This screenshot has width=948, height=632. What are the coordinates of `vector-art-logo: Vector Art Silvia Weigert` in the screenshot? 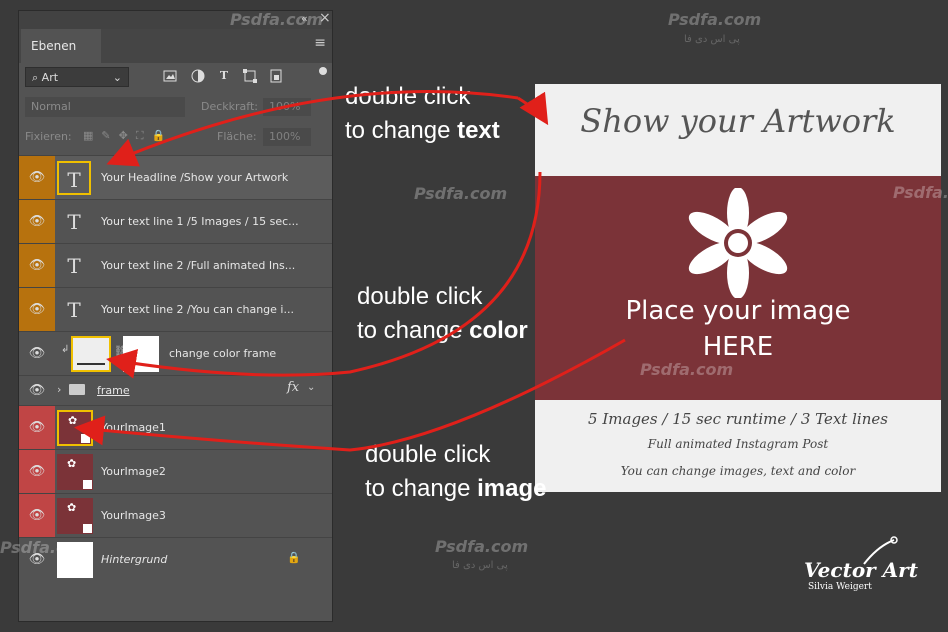 It's located at (864, 566).